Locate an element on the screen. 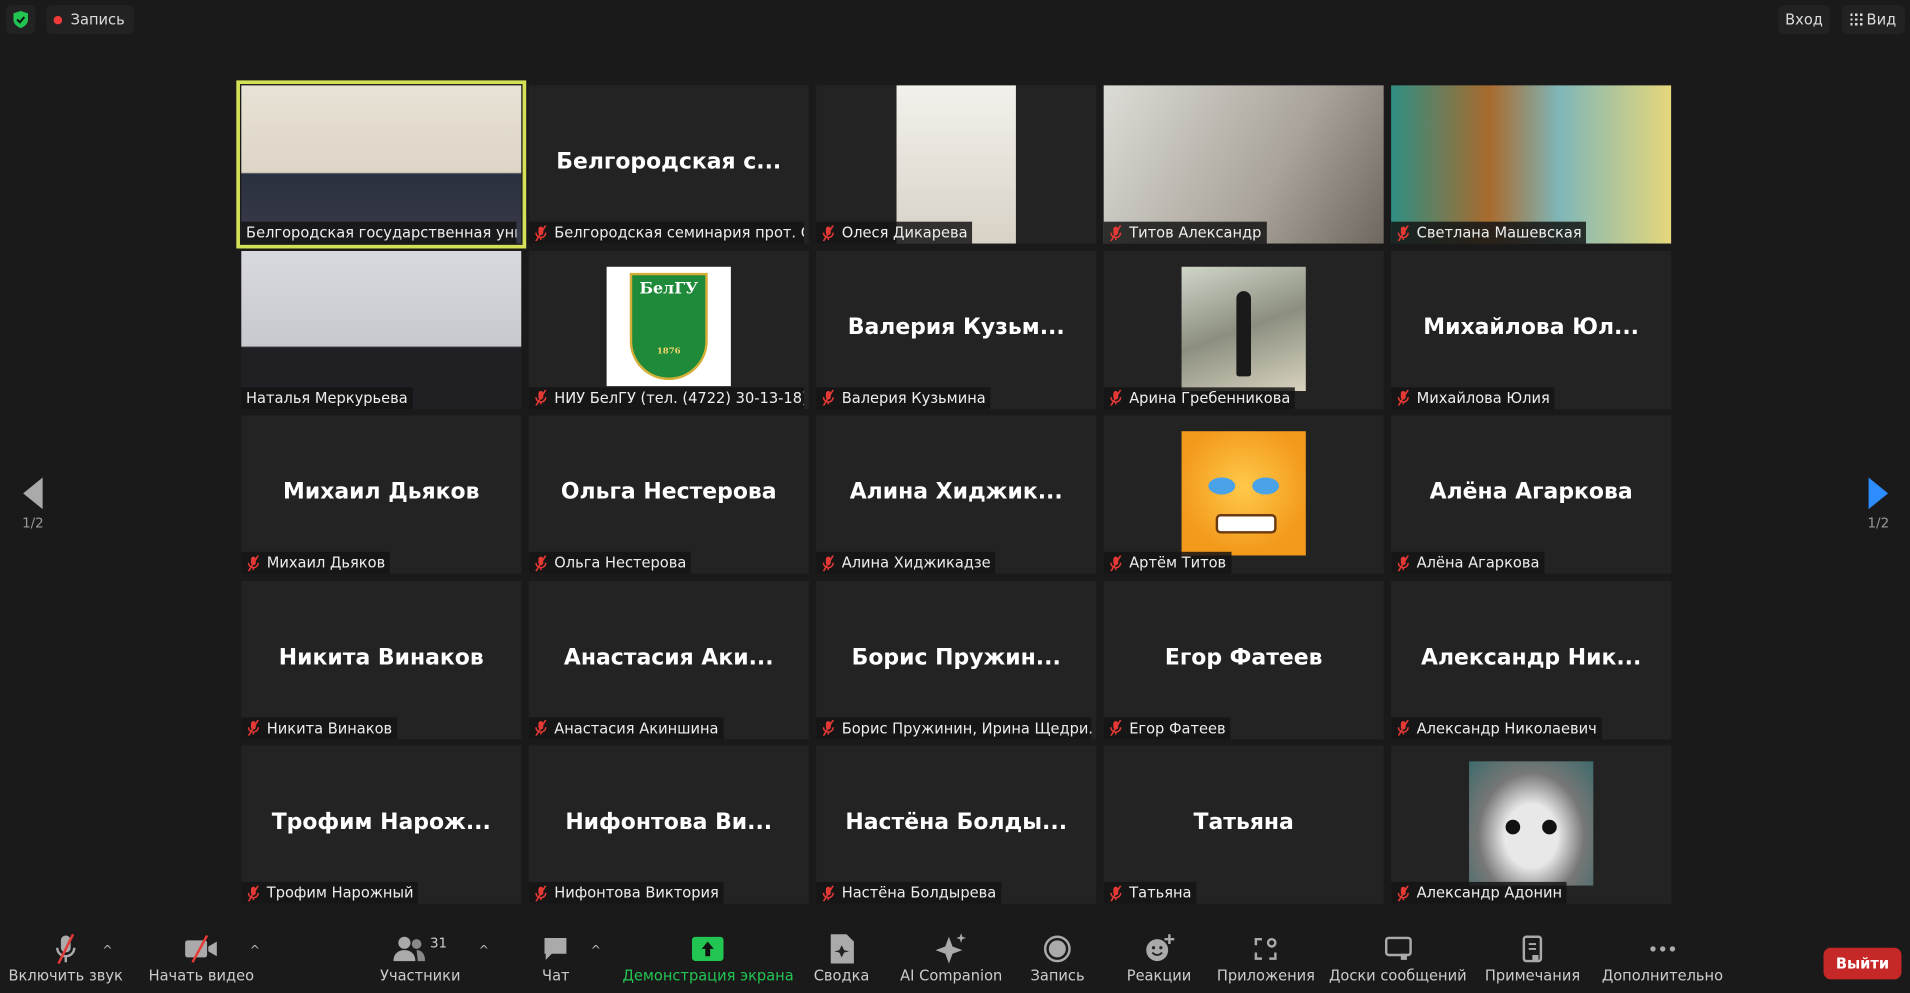 Image resolution: width=1910 pixels, height=993 pixels. unmute-button: Включить звук is located at coordinates (66, 961).